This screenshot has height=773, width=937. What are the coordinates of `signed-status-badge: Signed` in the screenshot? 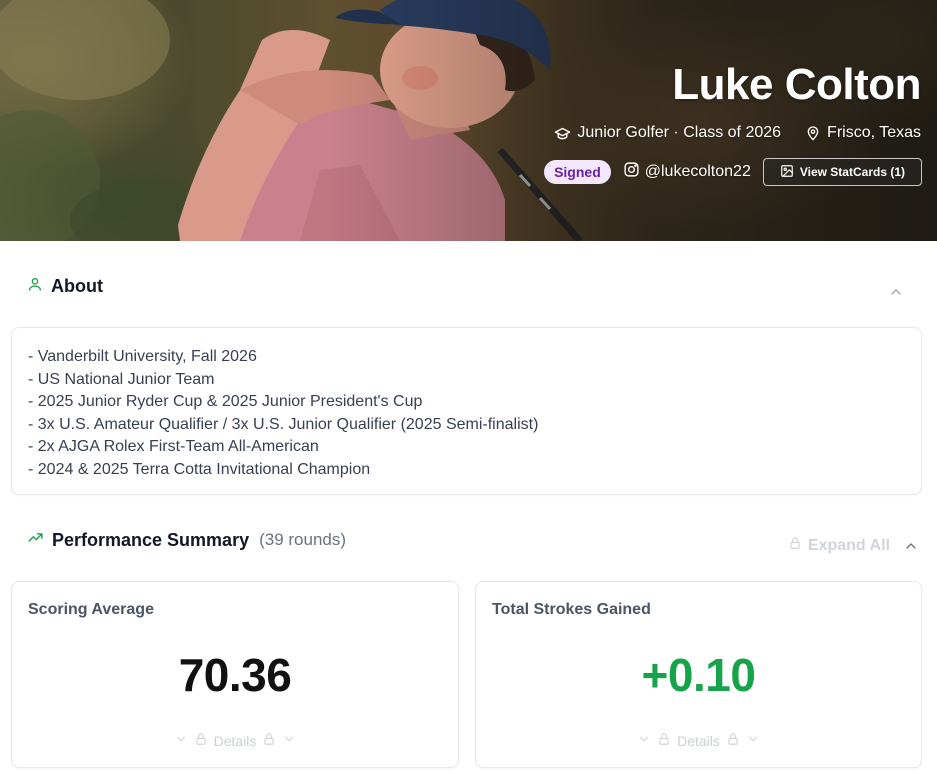 It's located at (577, 172).